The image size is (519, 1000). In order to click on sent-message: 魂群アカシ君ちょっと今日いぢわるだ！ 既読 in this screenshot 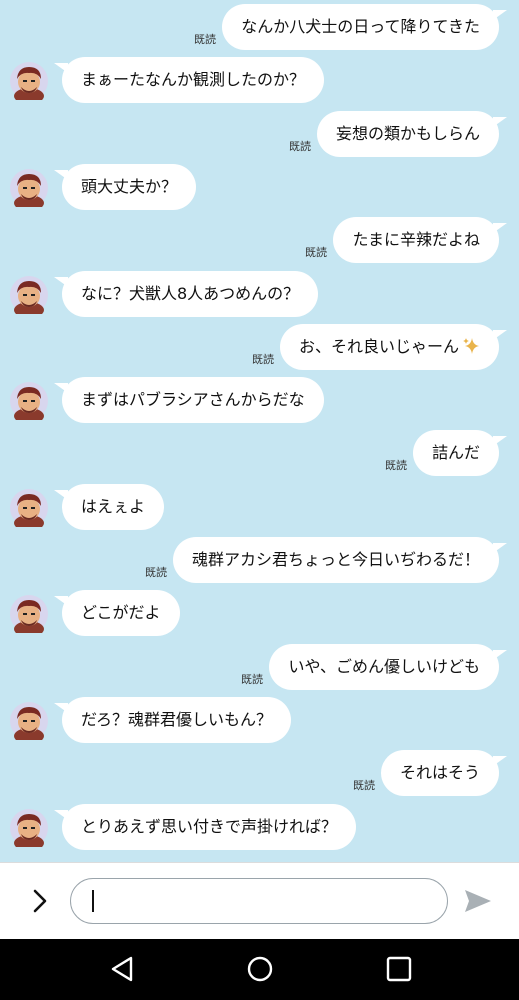, I will do `click(259, 560)`.